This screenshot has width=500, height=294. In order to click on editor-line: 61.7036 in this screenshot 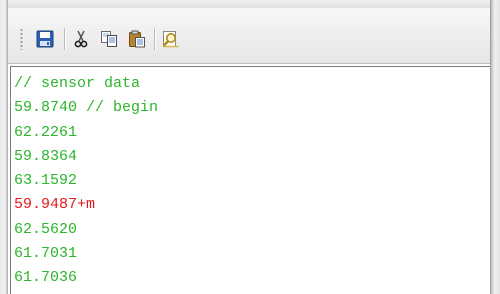, I will do `click(46, 278)`.